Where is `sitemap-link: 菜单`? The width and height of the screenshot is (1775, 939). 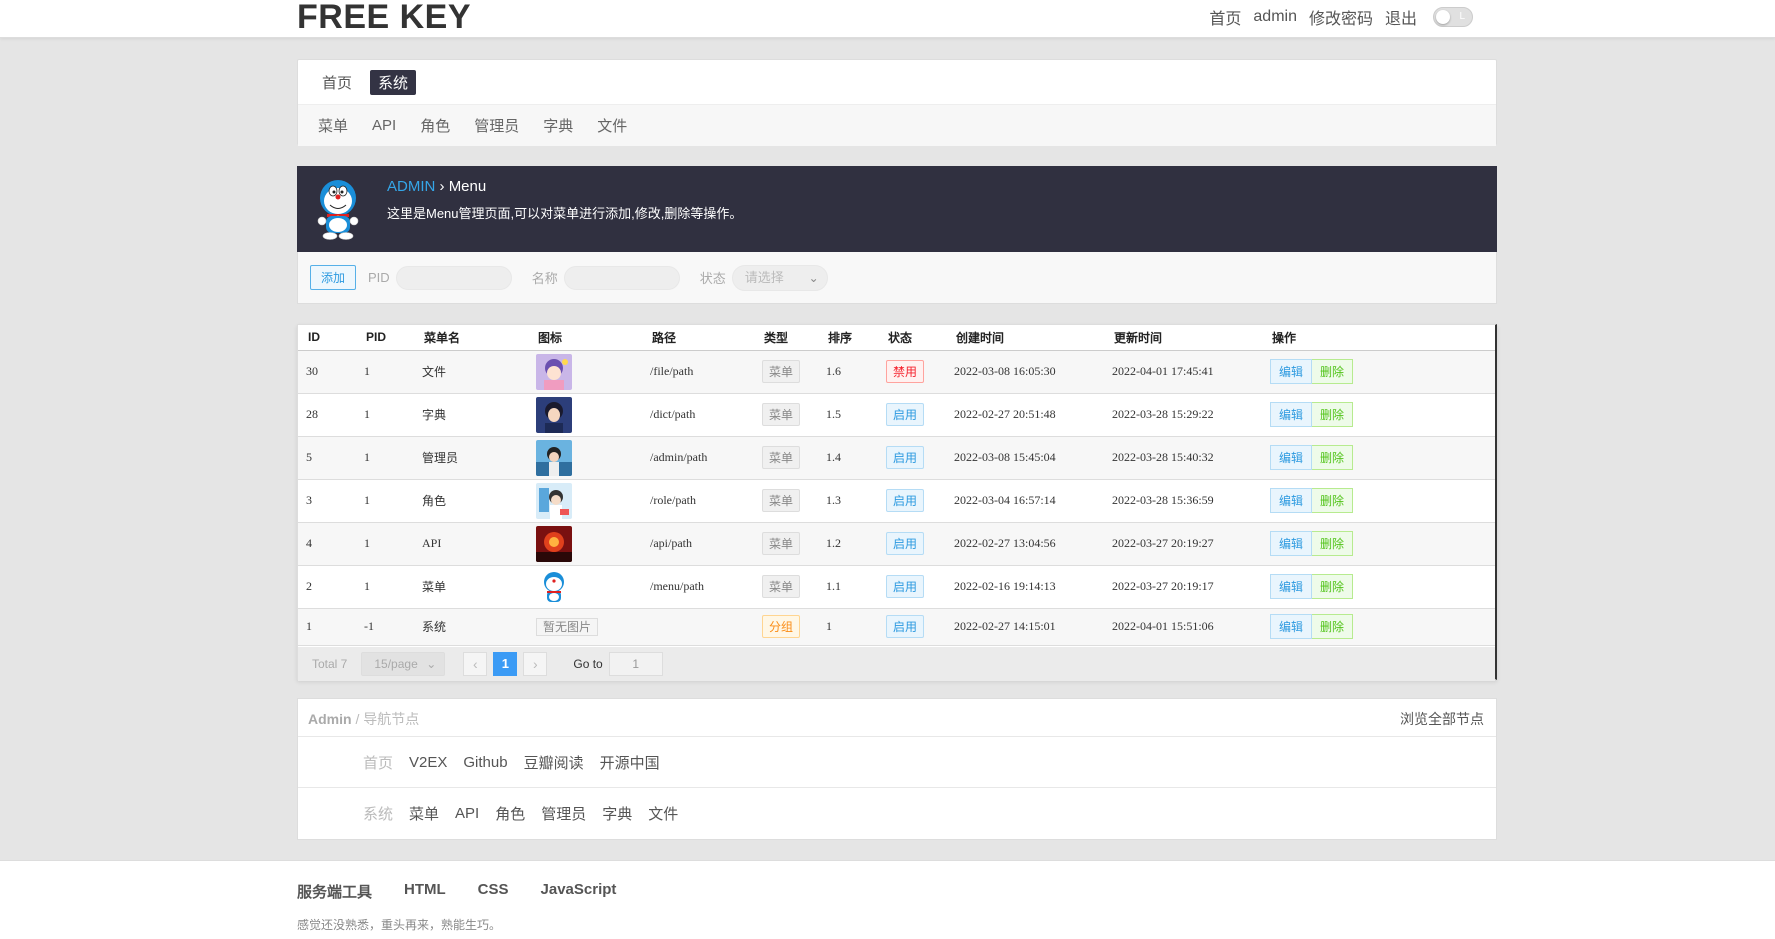
sitemap-link: 菜单 is located at coordinates (424, 813).